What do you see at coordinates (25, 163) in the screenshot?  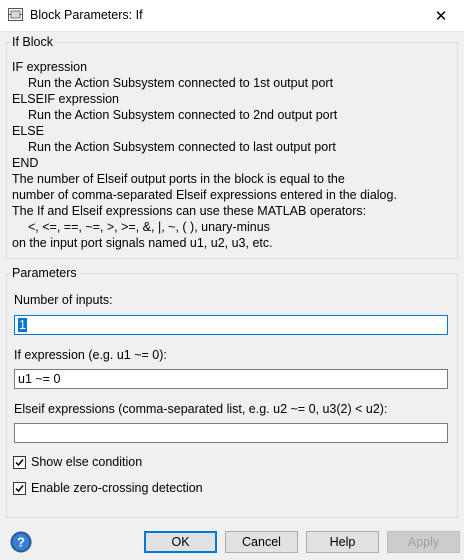 I see `desc-line: END` at bounding box center [25, 163].